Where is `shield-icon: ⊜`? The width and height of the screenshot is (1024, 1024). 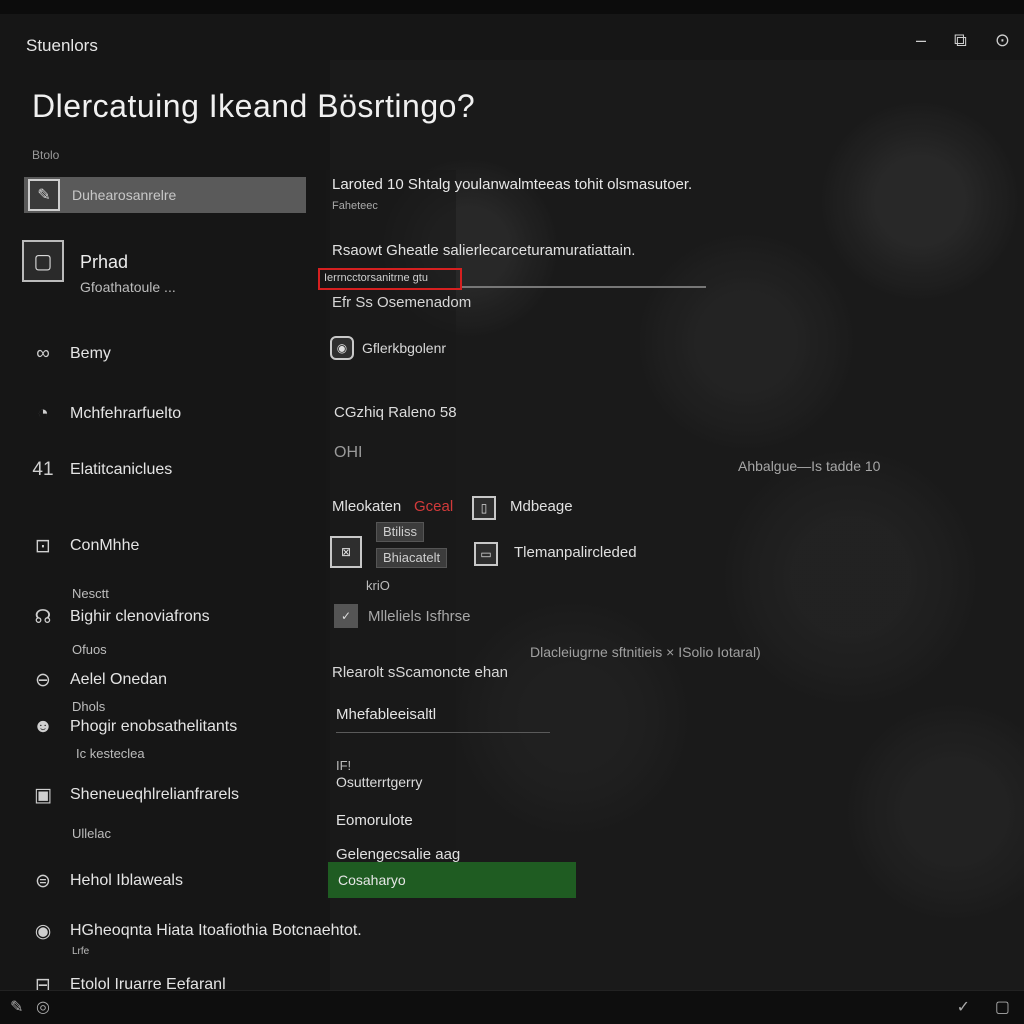
shield-icon: ⊜ is located at coordinates (43, 881).